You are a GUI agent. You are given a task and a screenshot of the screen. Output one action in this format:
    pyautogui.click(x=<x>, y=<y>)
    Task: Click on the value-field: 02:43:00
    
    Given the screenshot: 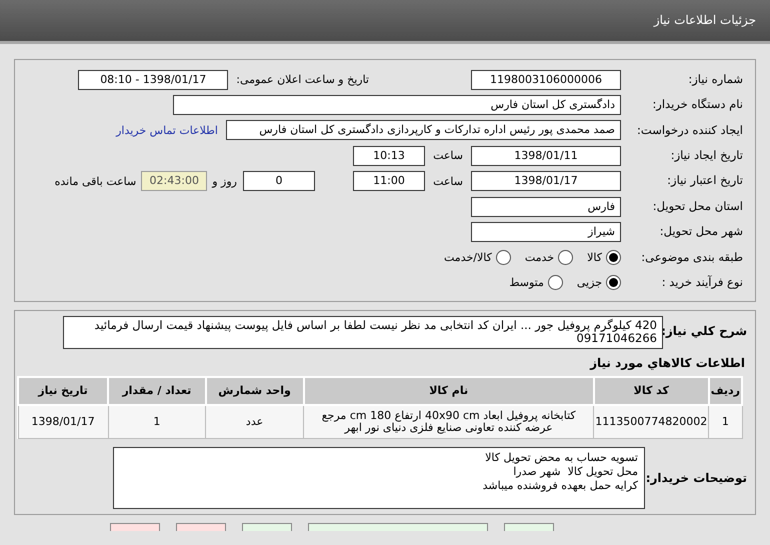 What is the action you would take?
    pyautogui.click(x=174, y=181)
    